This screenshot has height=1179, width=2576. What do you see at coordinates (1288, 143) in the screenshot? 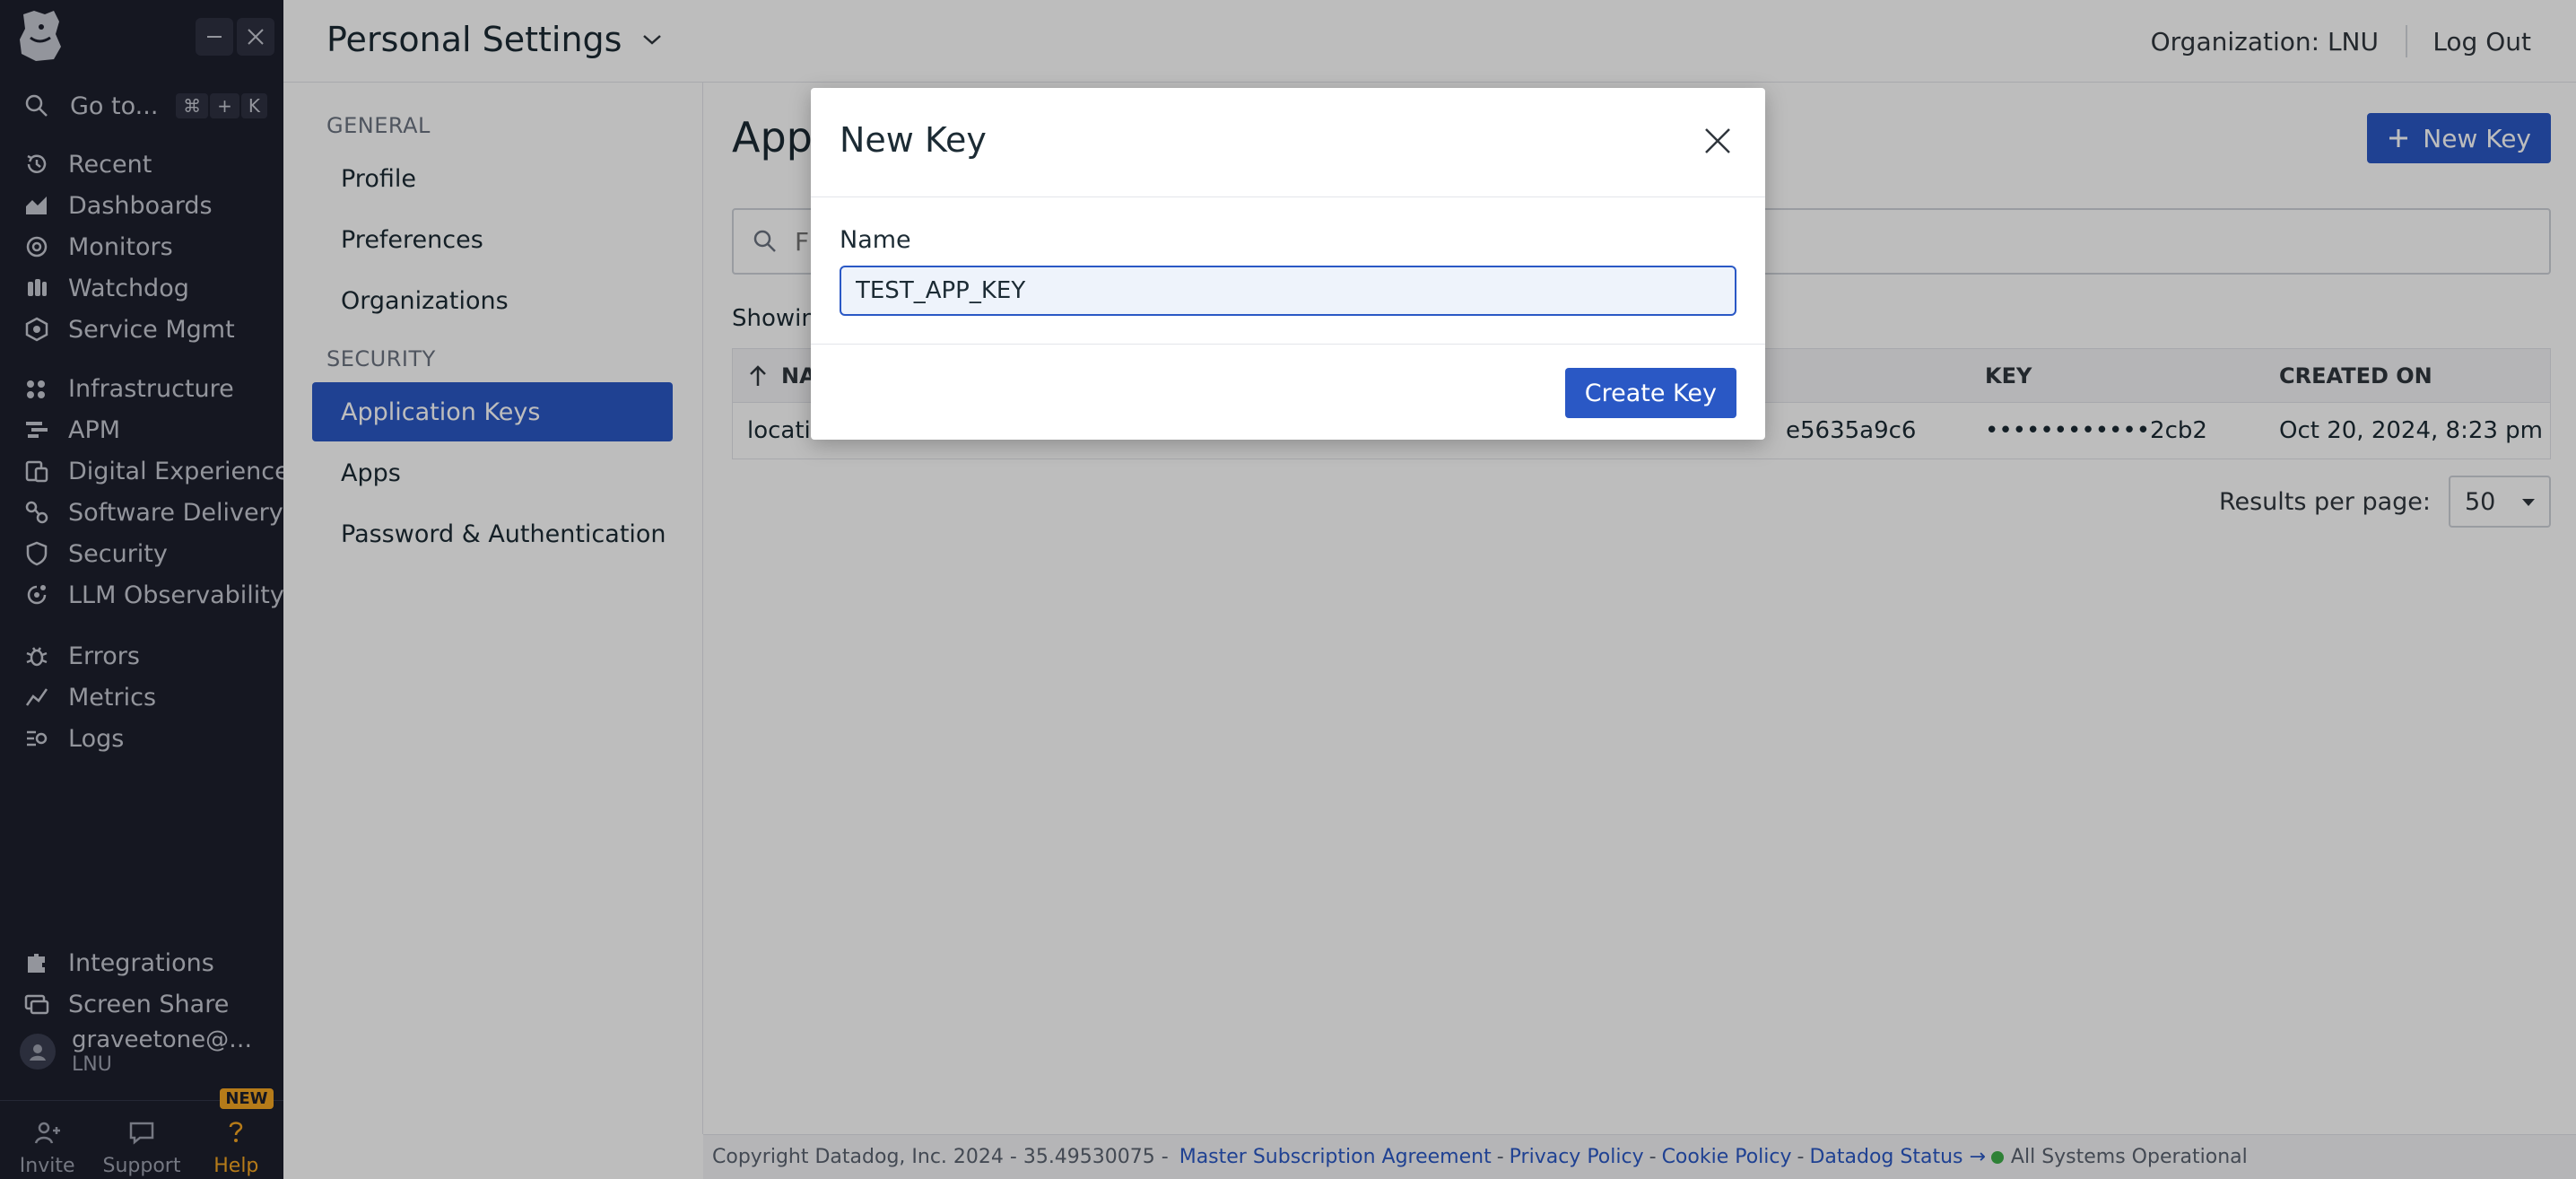
I see `dialog-header: New Key` at bounding box center [1288, 143].